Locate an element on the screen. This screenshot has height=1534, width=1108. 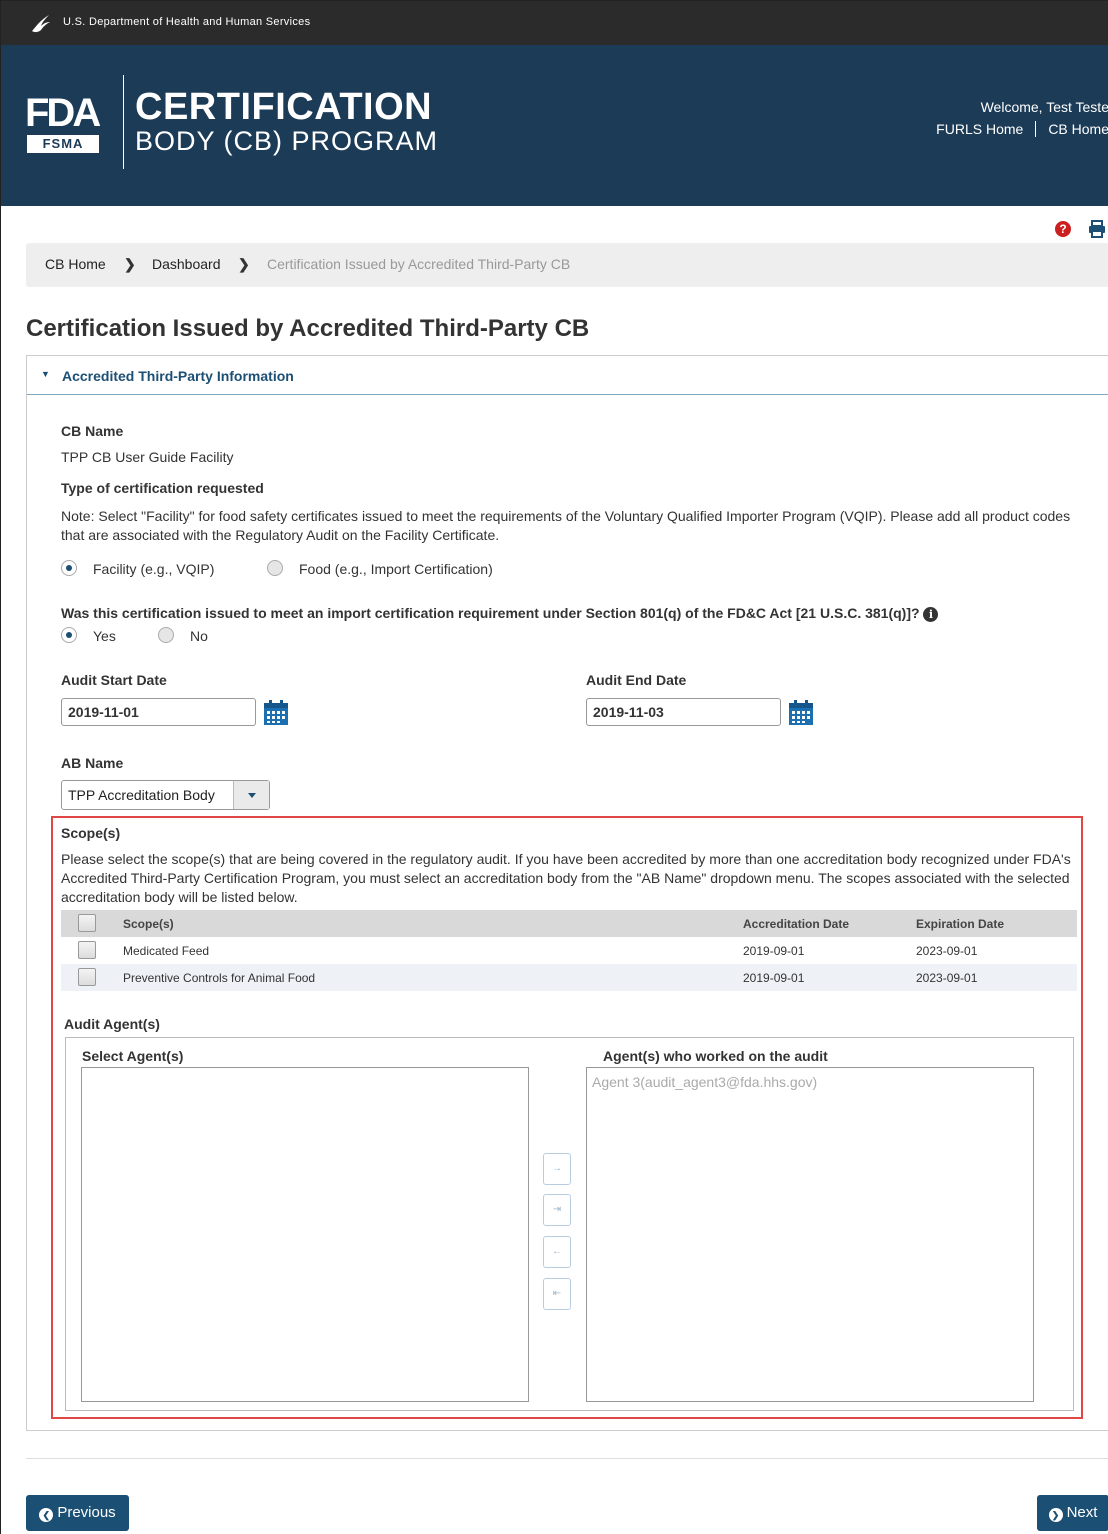
audit-end-label: Audit End Date is located at coordinates (636, 680).